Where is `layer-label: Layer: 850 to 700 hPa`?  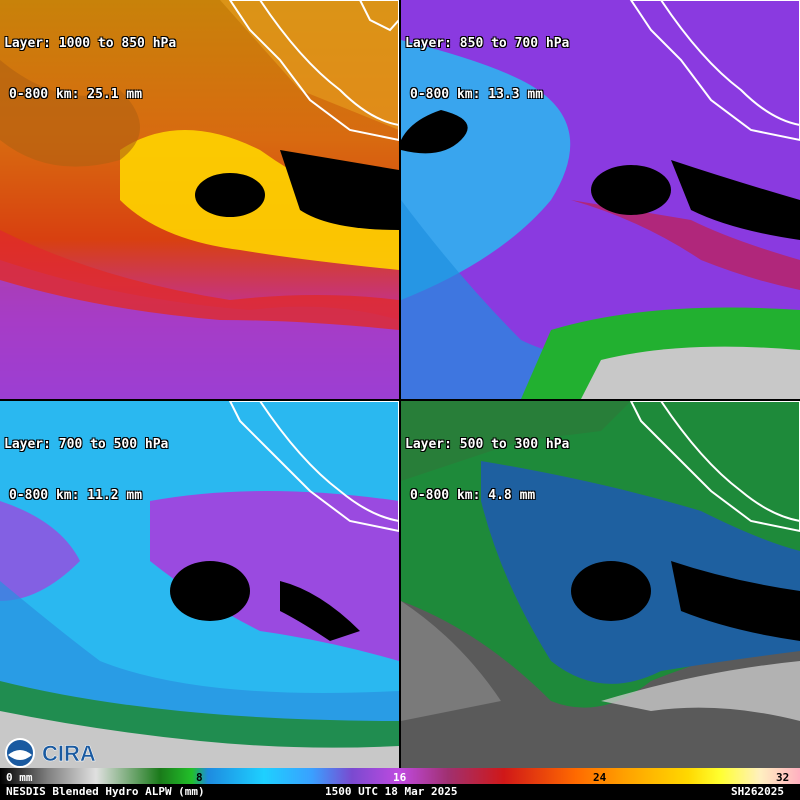 layer-label: Layer: 850 to 700 hPa is located at coordinates (487, 43).